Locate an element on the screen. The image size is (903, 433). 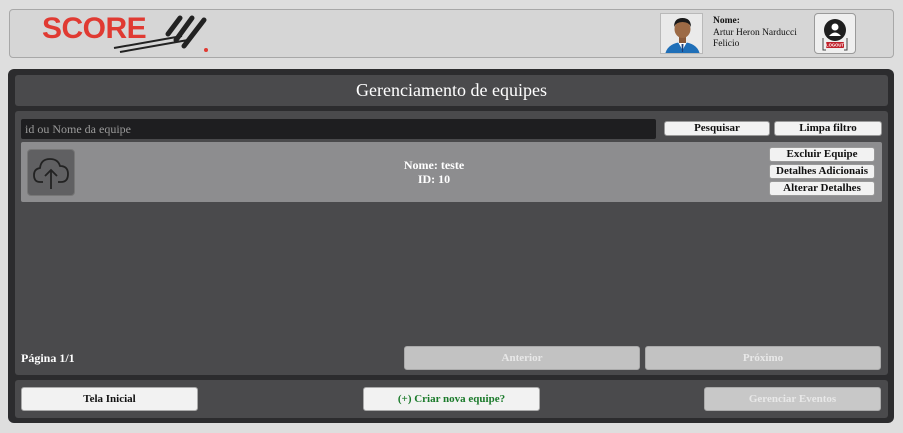
create-team-button: (+) Criar nova equipe? is located at coordinates (451, 399).